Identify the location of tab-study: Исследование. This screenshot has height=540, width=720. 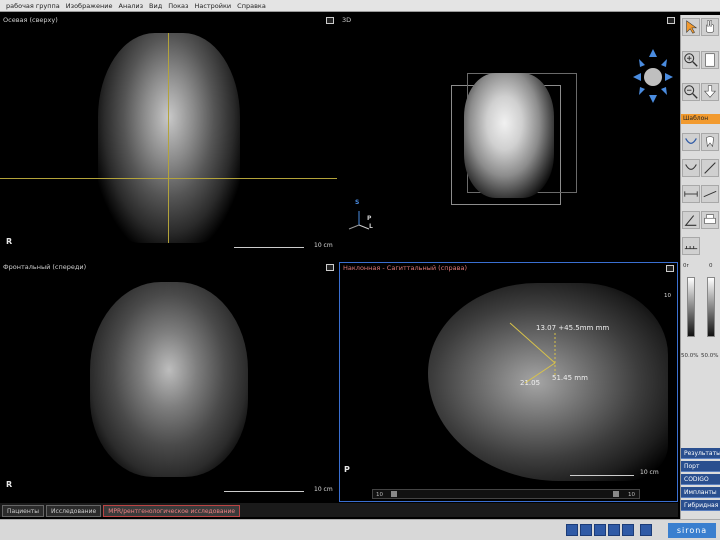
(74, 511).